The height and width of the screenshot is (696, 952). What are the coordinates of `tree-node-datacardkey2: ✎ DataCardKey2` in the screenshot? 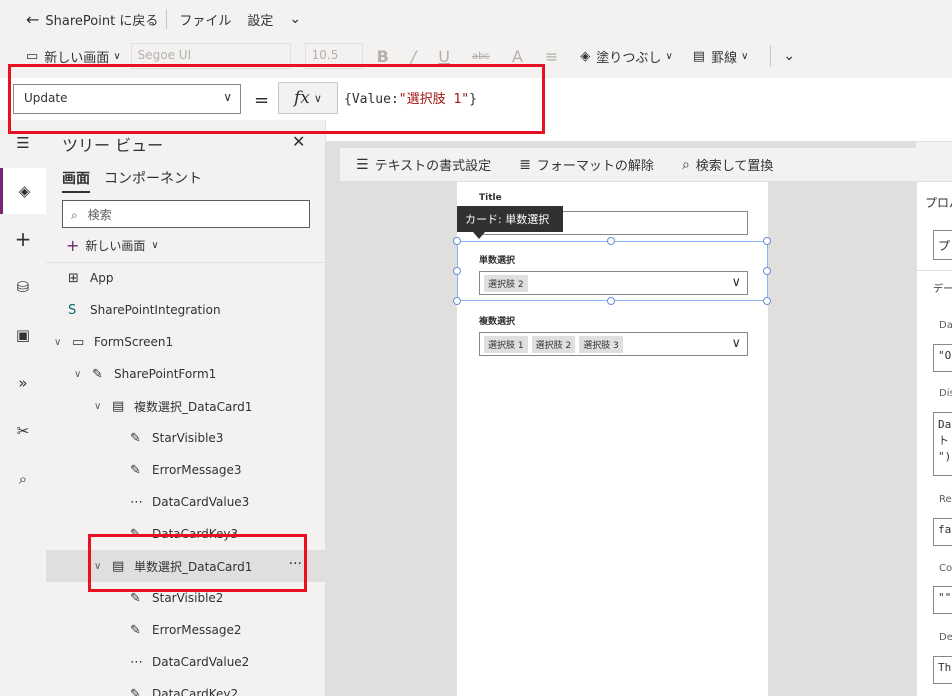 It's located at (184, 687).